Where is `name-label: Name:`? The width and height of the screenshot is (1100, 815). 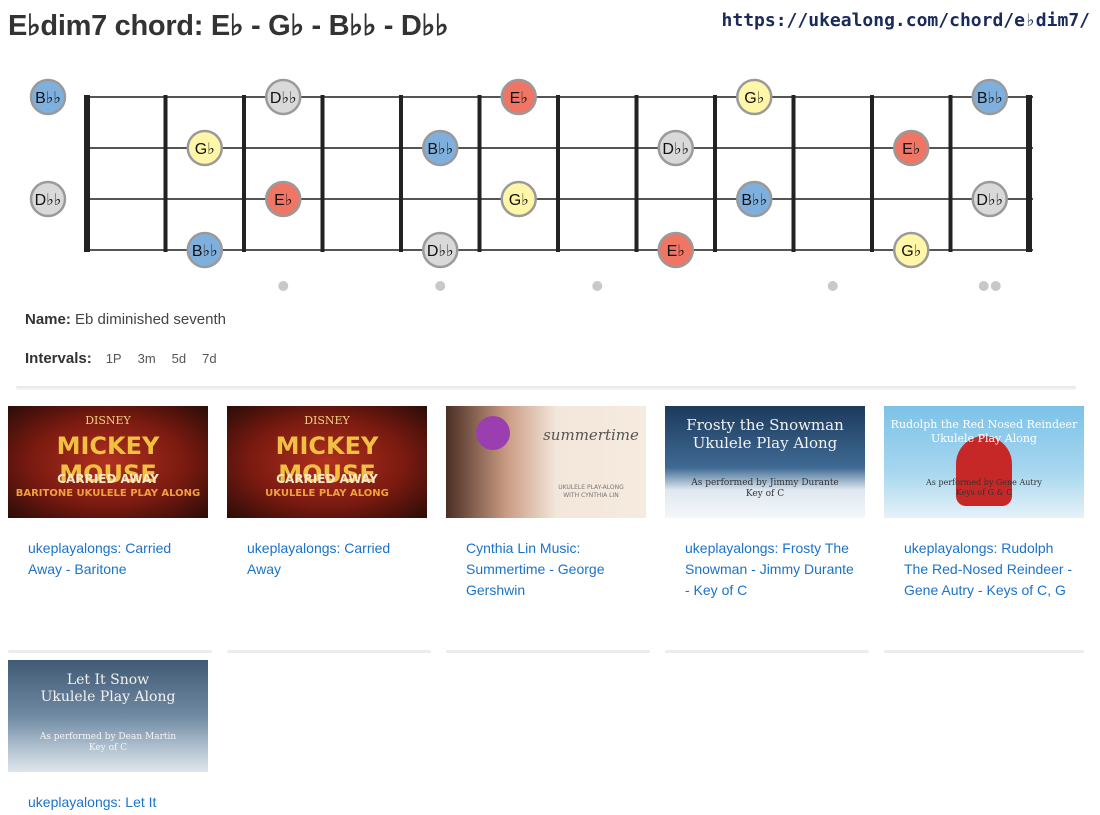 name-label: Name: is located at coordinates (48, 319).